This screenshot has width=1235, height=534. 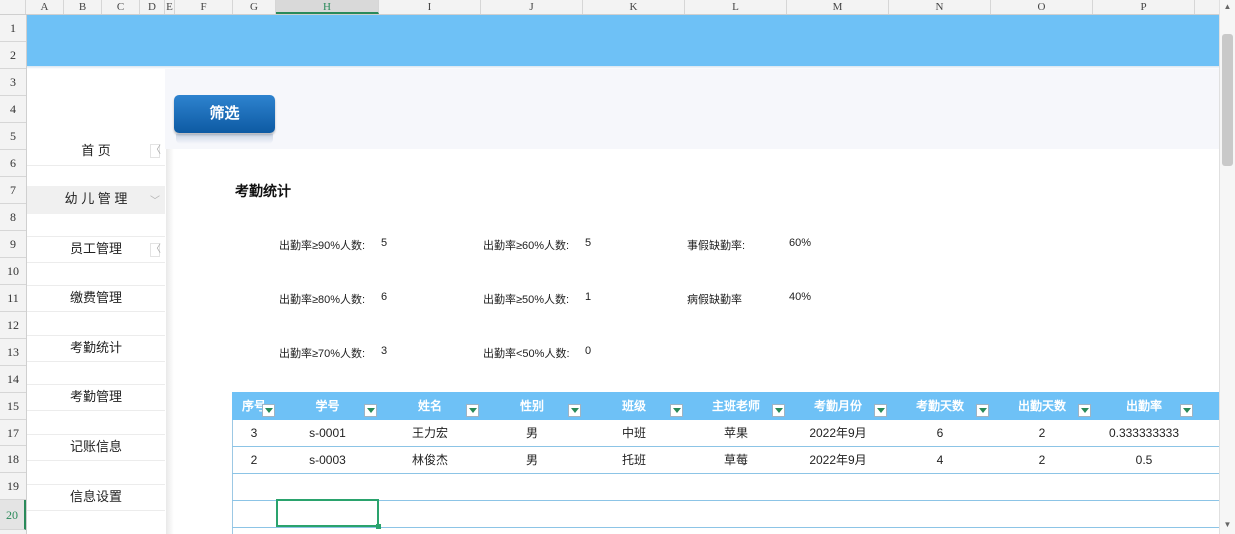 What do you see at coordinates (13, 352) in the screenshot?
I see `row-header-13: 13` at bounding box center [13, 352].